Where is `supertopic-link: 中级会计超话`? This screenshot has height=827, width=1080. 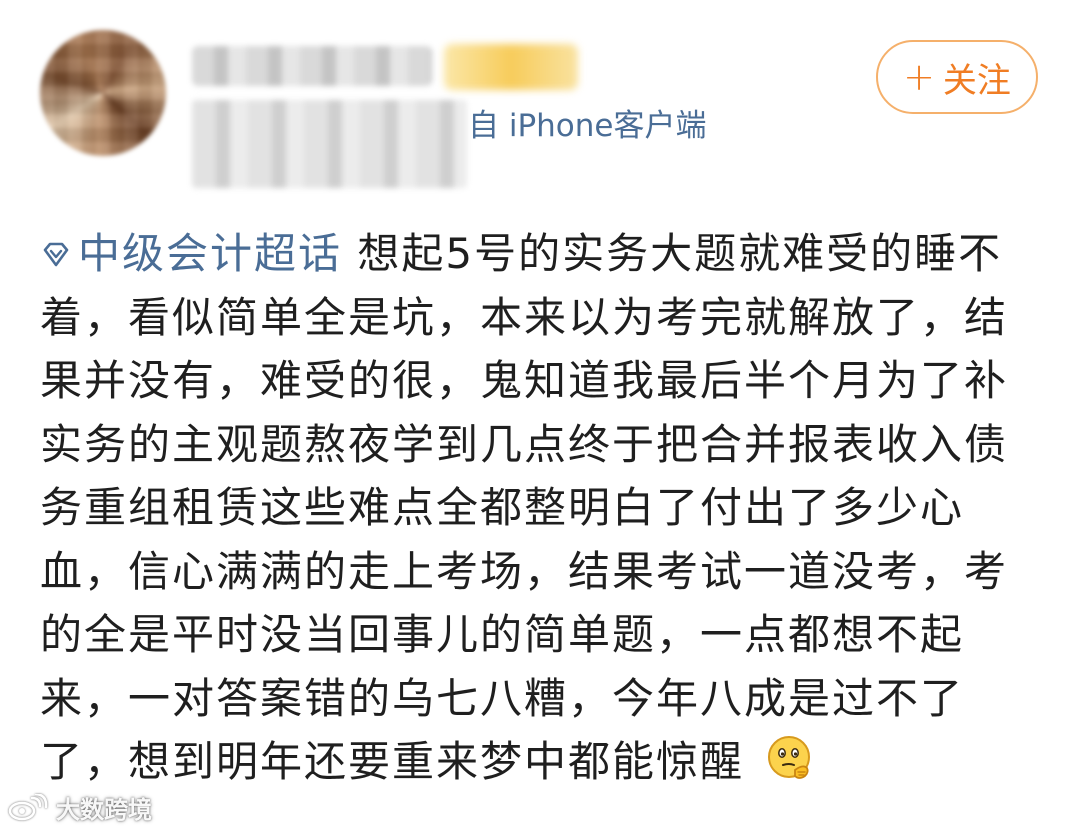
supertopic-link: 中级会计超话 is located at coordinates (191, 253).